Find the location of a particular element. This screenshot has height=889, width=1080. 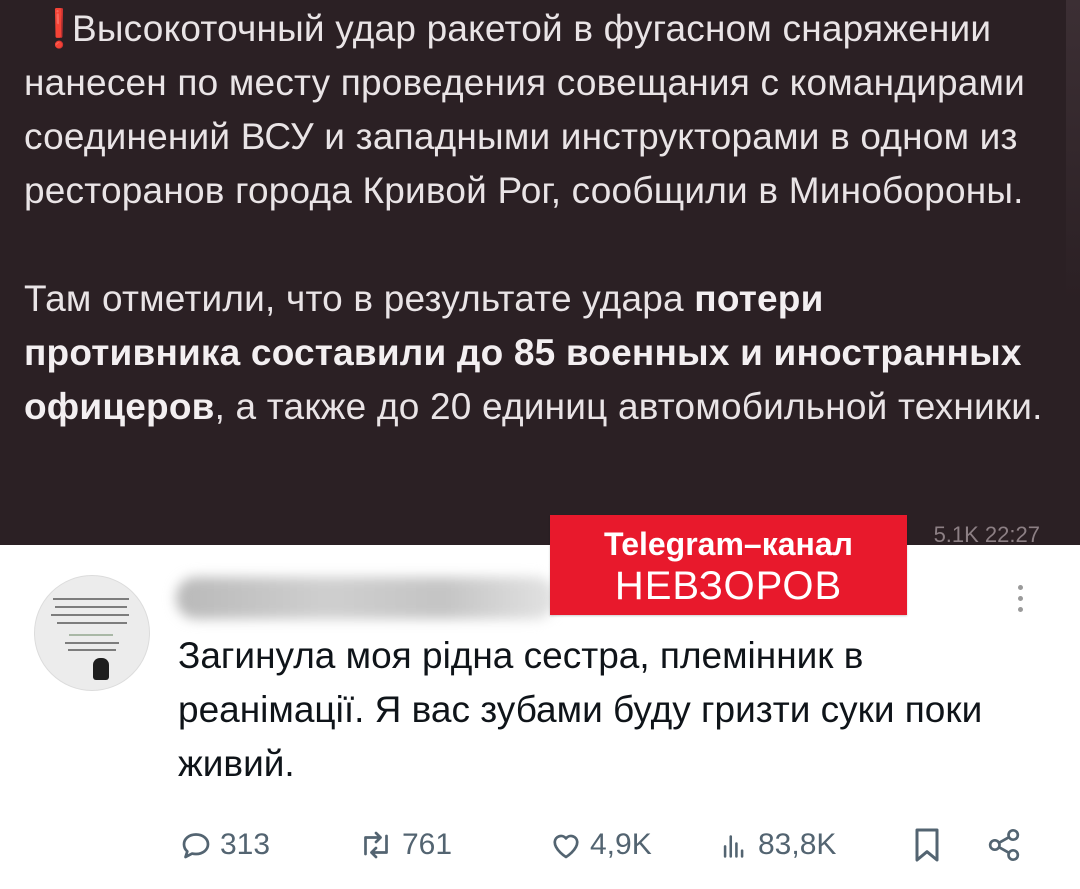

bookmark-icon is located at coordinates (927, 845).